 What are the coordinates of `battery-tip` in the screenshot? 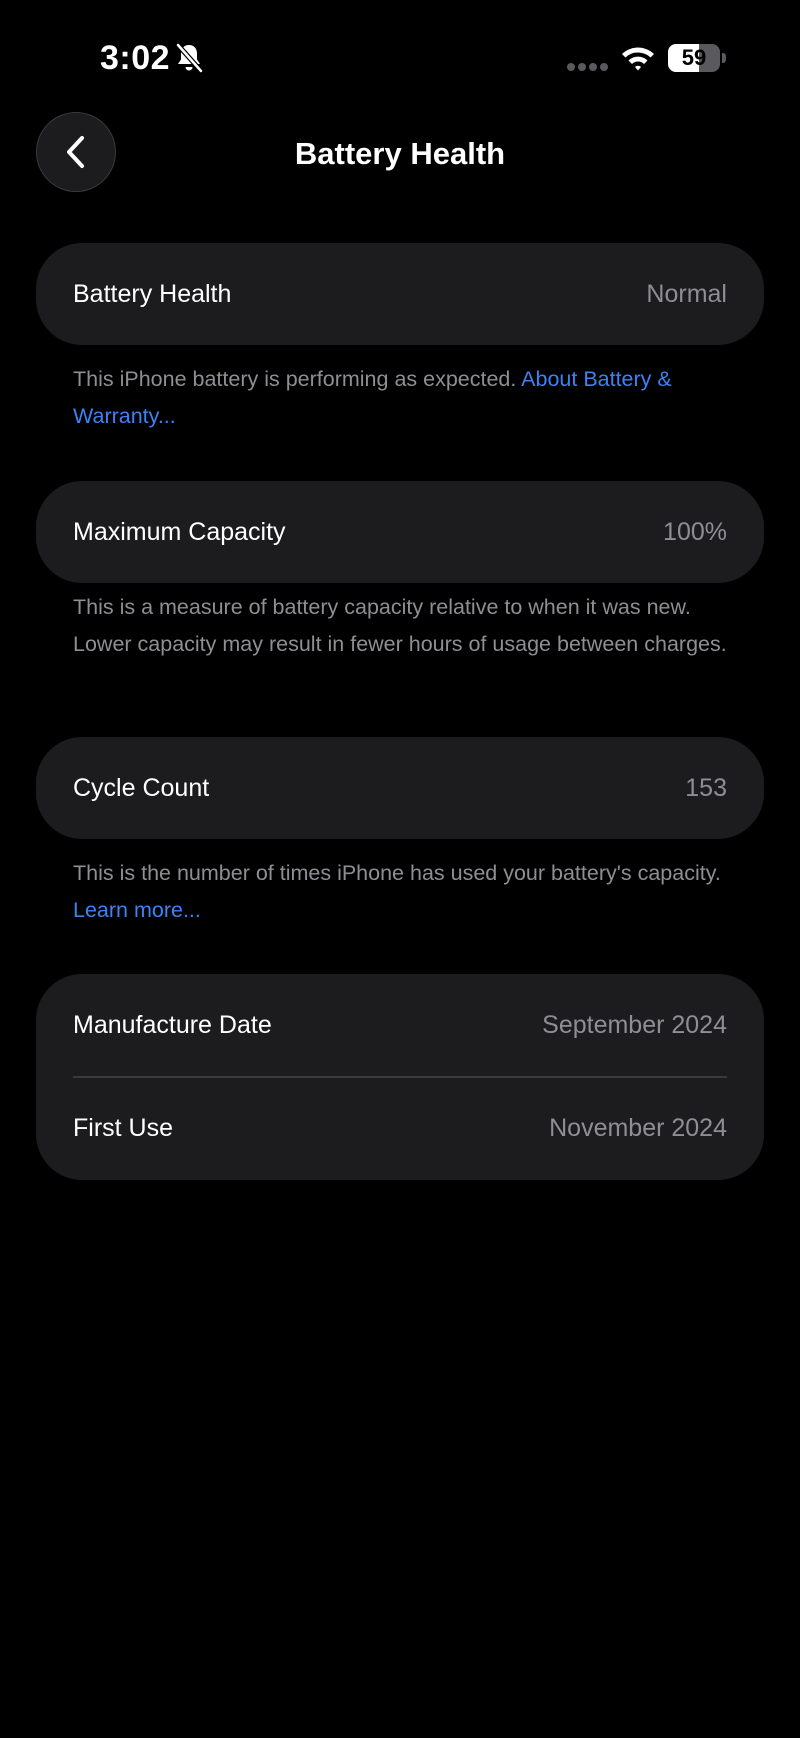 It's located at (724, 58).